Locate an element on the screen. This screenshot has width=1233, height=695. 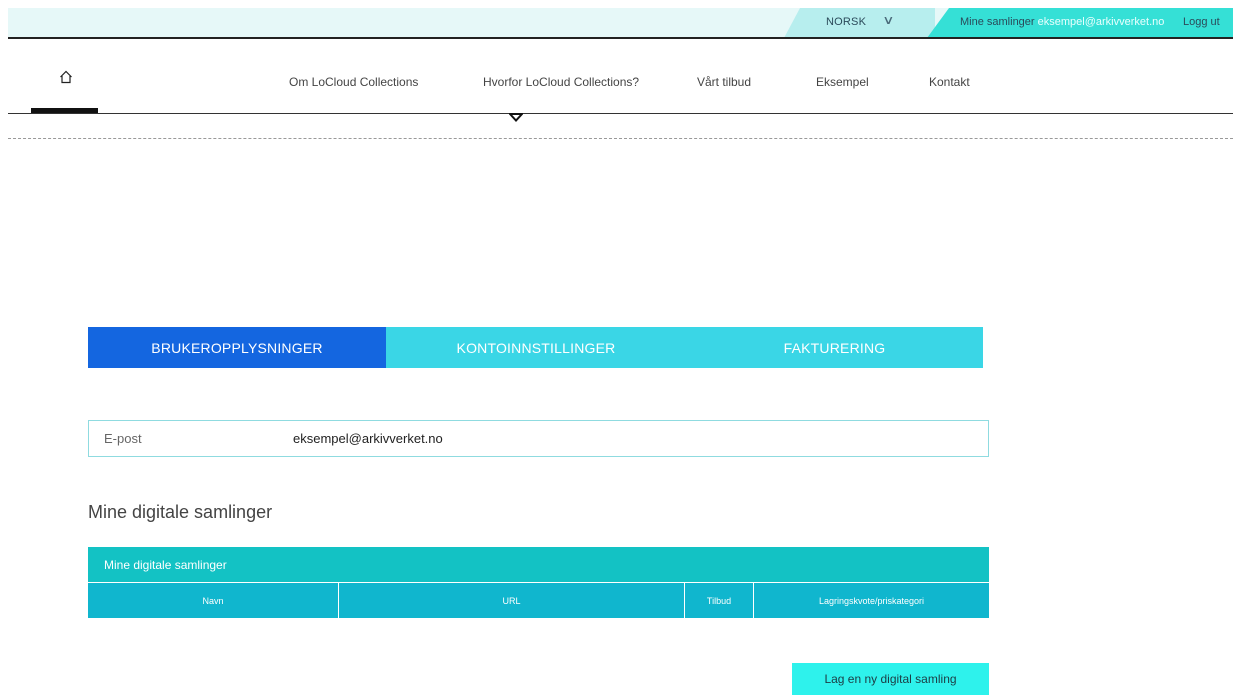
email-row: E-post eksempel@arkivverket.no is located at coordinates (538, 438).